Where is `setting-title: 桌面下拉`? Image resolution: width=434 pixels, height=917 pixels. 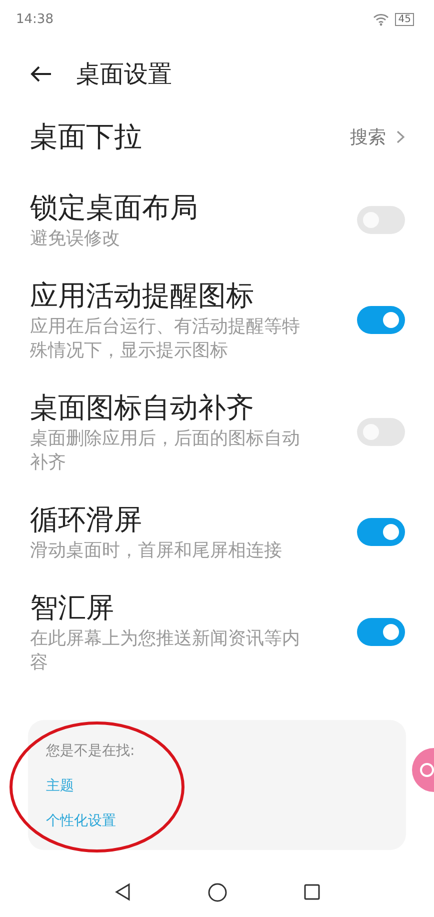 setting-title: 桌面下拉 is located at coordinates (86, 137).